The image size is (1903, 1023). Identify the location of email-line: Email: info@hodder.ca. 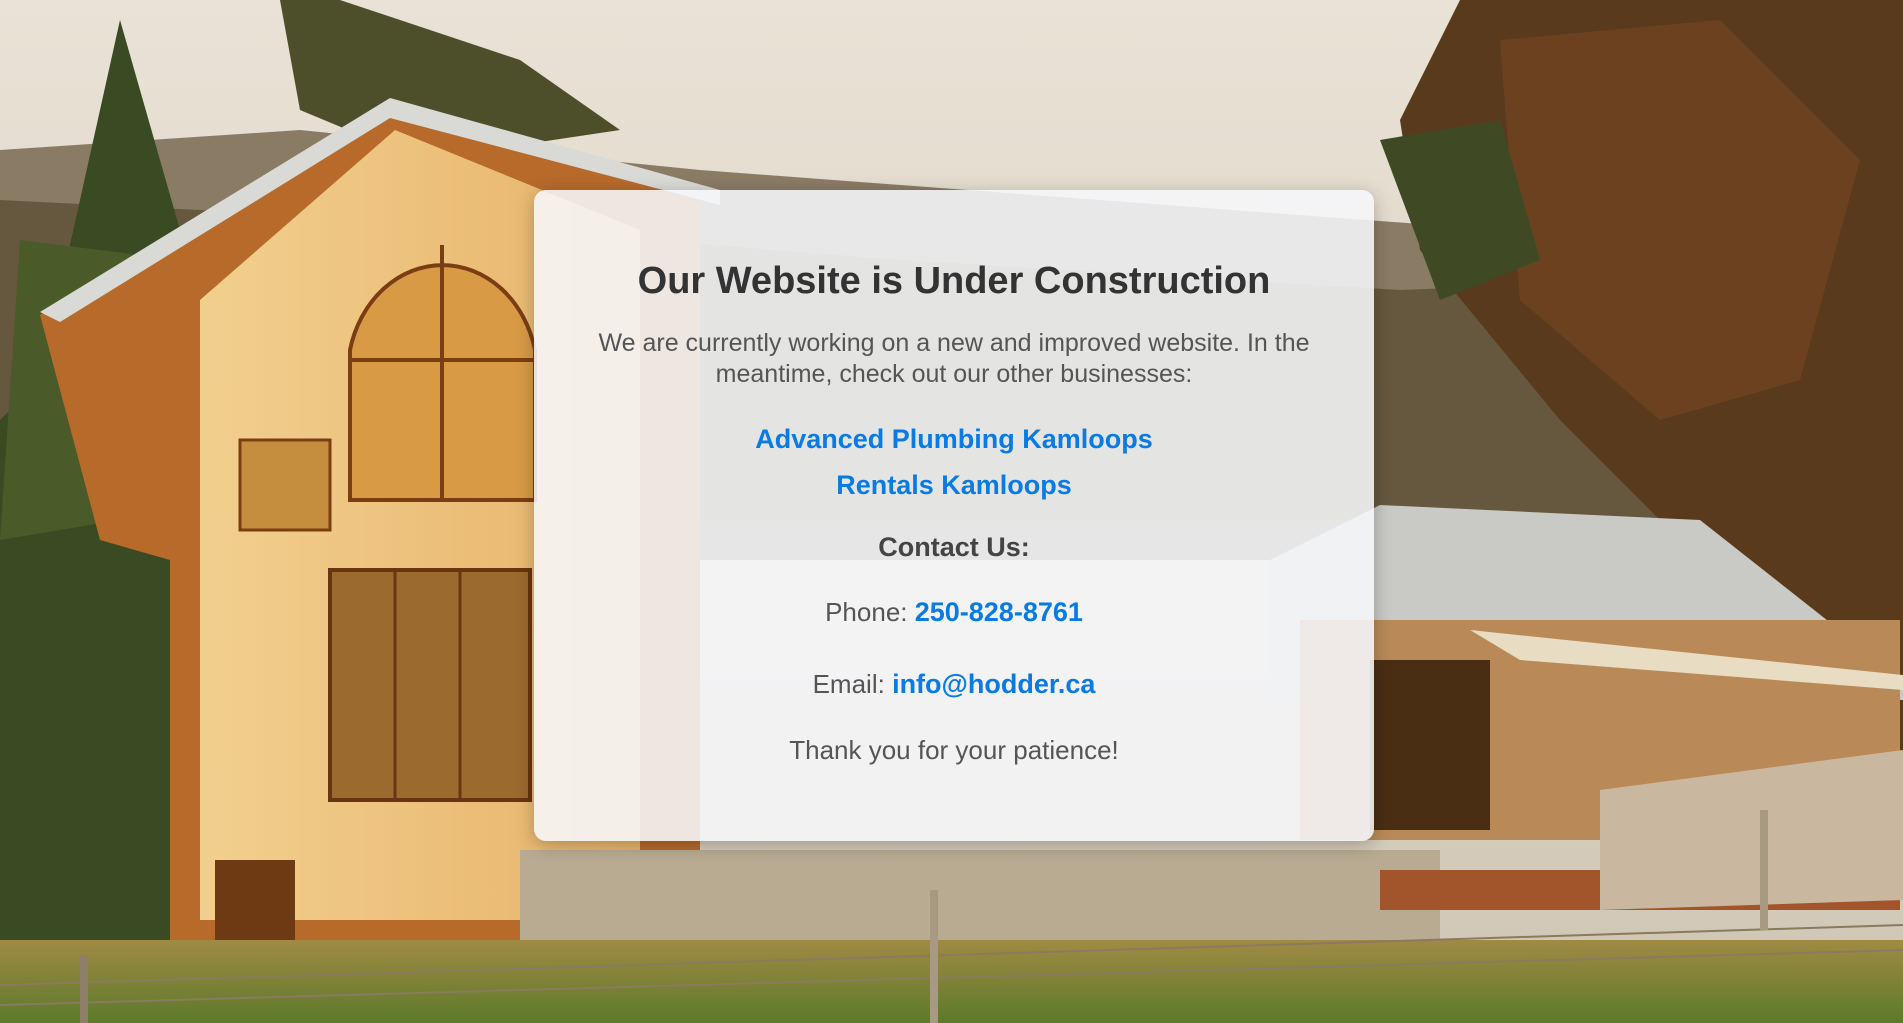
(954, 684).